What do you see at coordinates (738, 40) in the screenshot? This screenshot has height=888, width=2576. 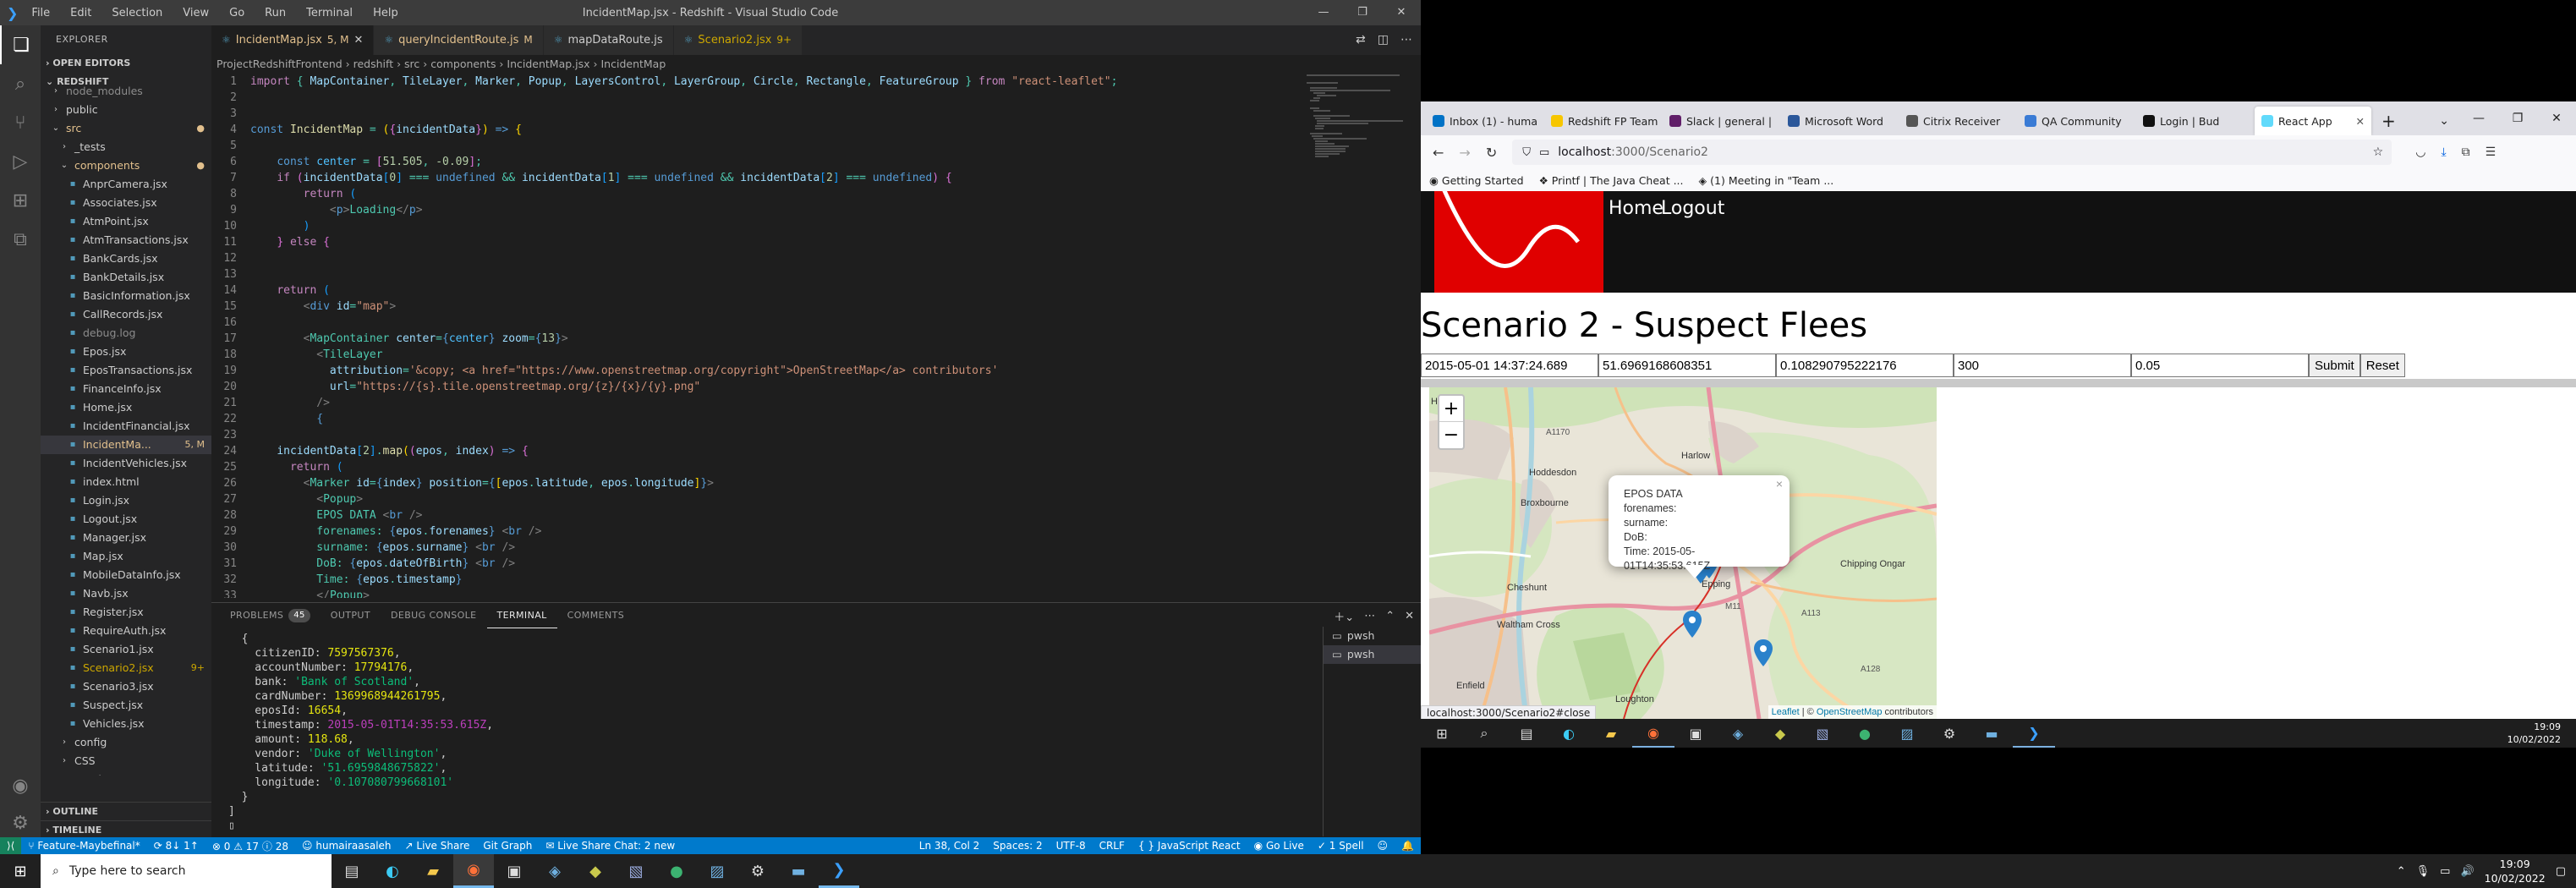 I see `editor-tab: ⚛ Scenario2.jsx 9+` at bounding box center [738, 40].